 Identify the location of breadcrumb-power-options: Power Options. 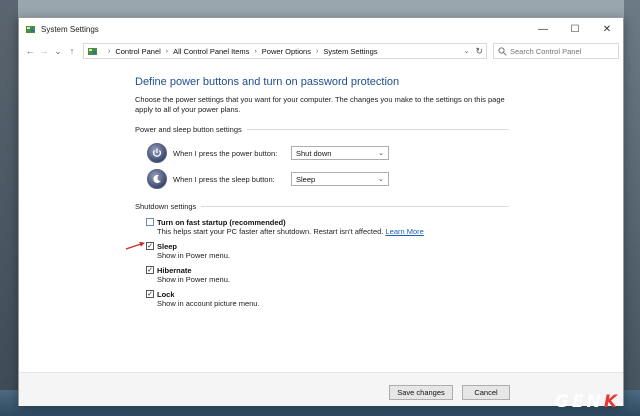
(286, 51).